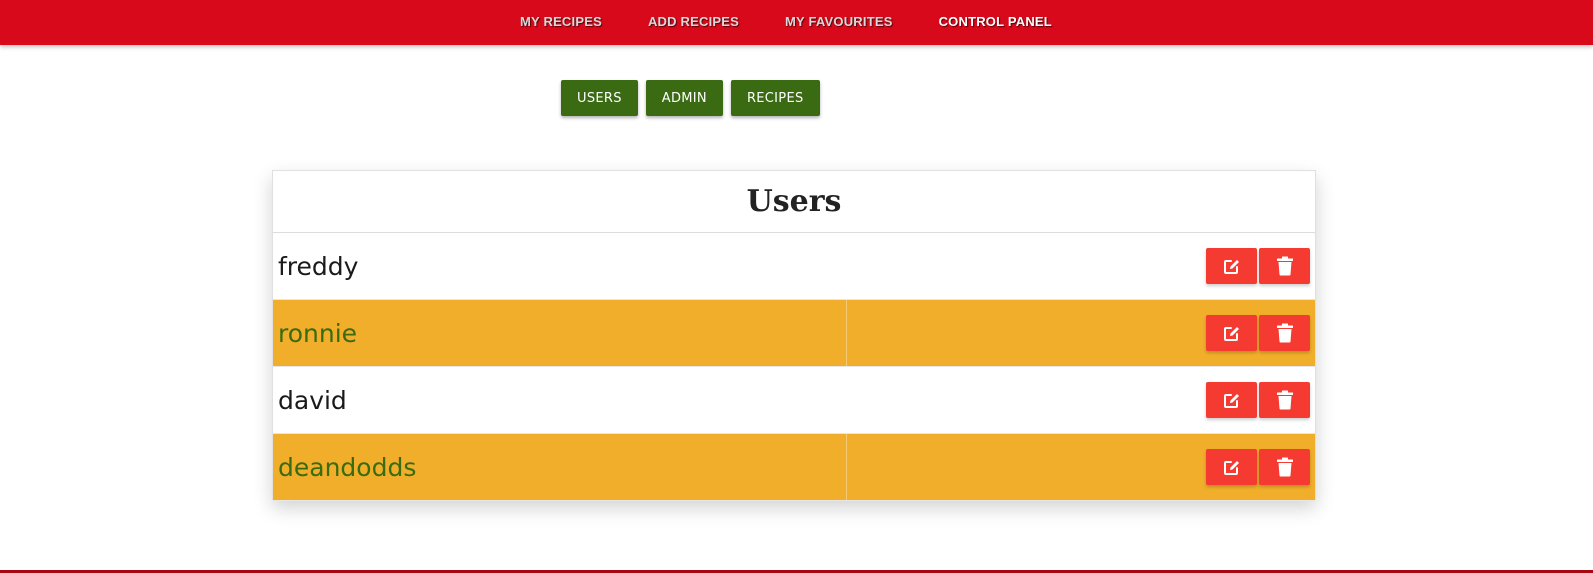  Describe the element at coordinates (839, 21) in the screenshot. I see `nav-link-my-favourites: MY FAVOURITES` at that location.